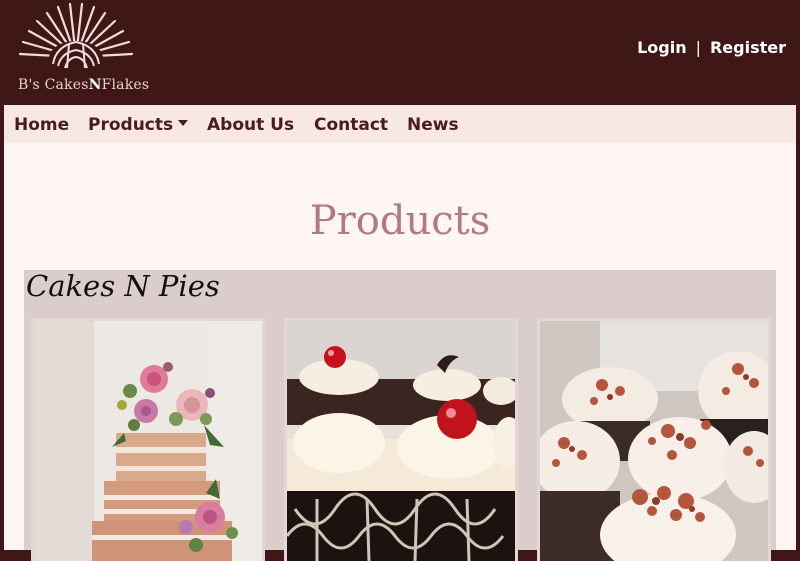 Image resolution: width=800 pixels, height=561 pixels. Describe the element at coordinates (183, 123) in the screenshot. I see `caret-down-icon` at that location.